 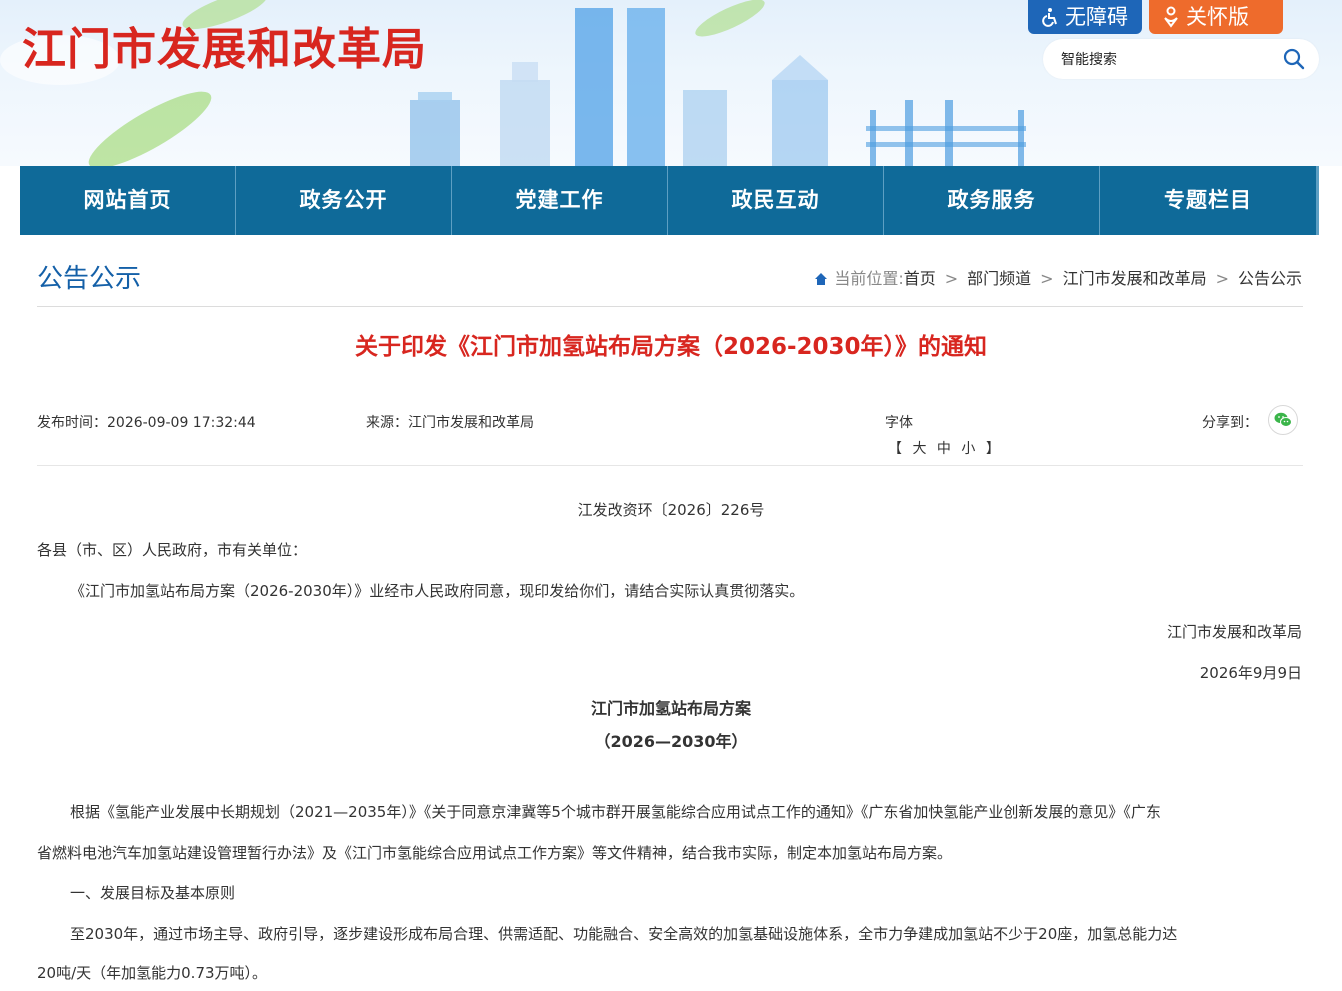 I want to click on share-label: 分享到：, so click(x=1230, y=423).